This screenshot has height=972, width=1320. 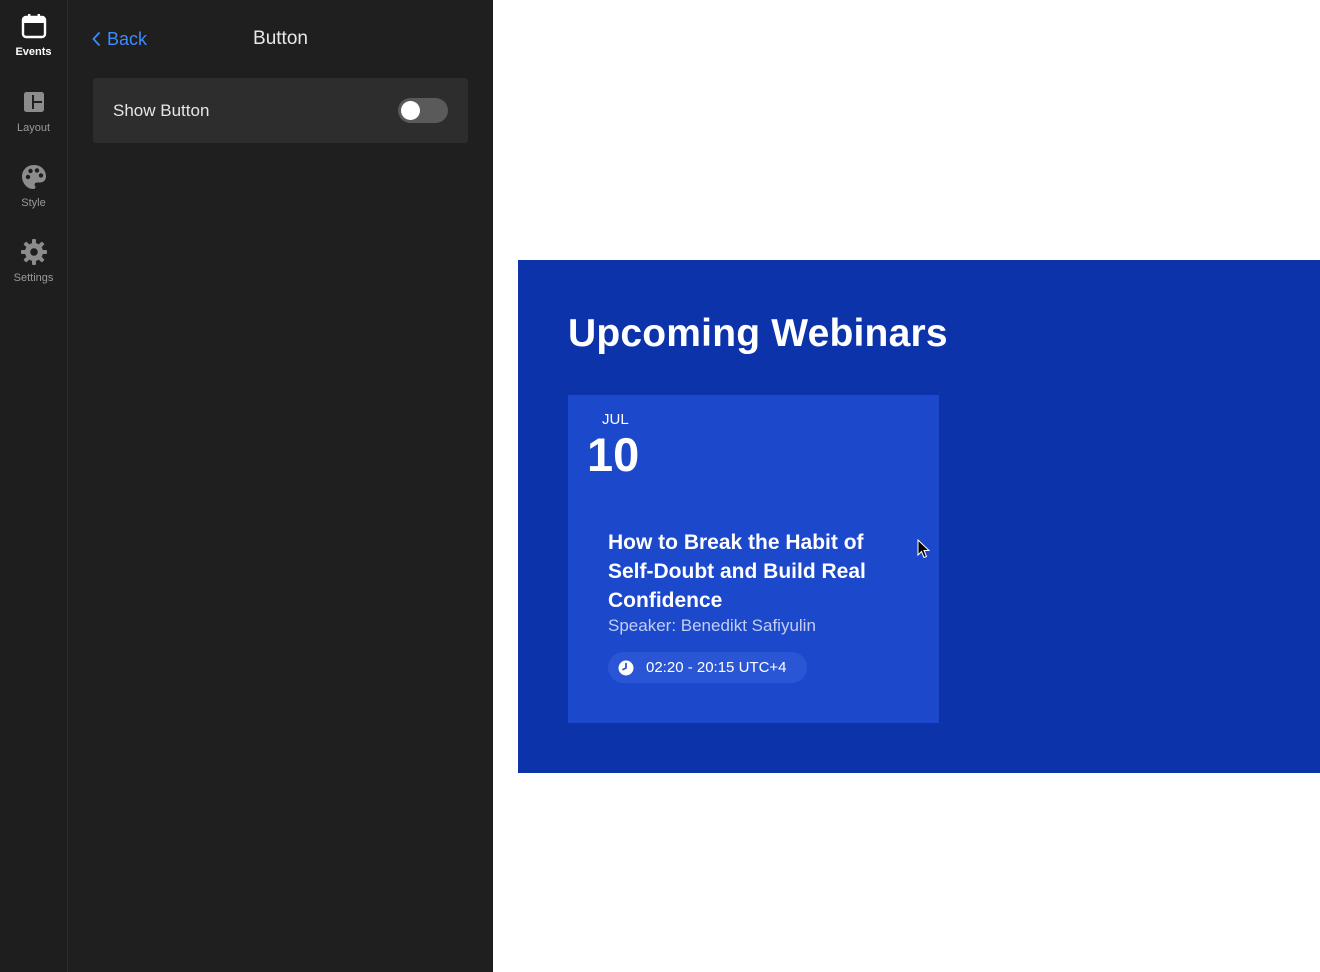 What do you see at coordinates (280, 110) in the screenshot?
I see `show-button-option: Show Button` at bounding box center [280, 110].